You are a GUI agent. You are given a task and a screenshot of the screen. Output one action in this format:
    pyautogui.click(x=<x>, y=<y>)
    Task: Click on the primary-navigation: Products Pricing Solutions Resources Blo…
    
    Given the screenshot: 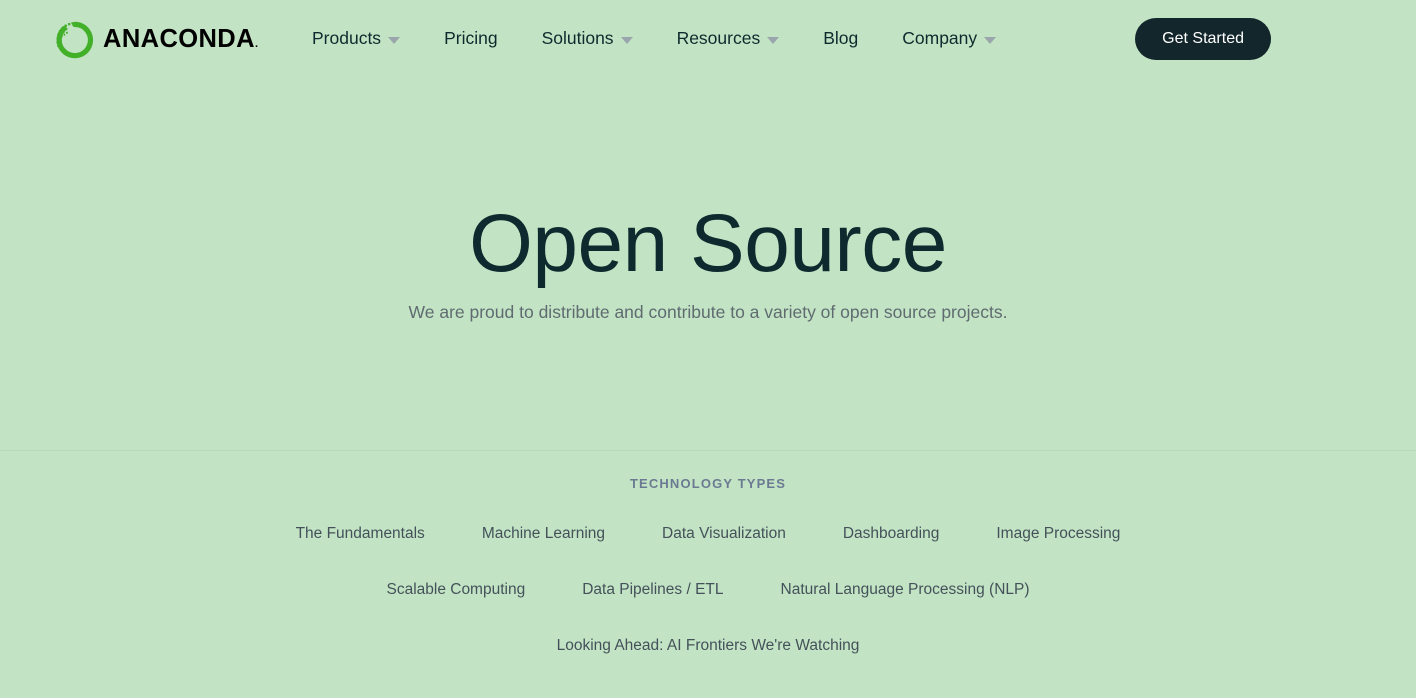 What is the action you would take?
    pyautogui.click(x=654, y=39)
    